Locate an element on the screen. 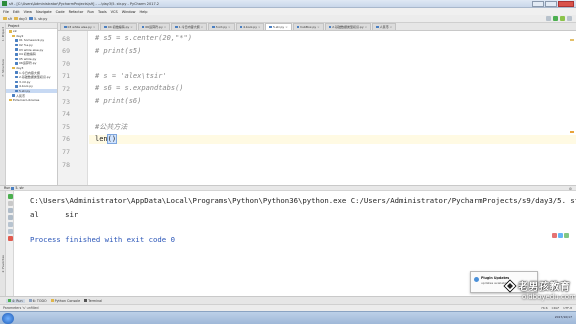 This screenshot has height=324, width=576. breadcrumb-item: s9 is located at coordinates (7, 19).